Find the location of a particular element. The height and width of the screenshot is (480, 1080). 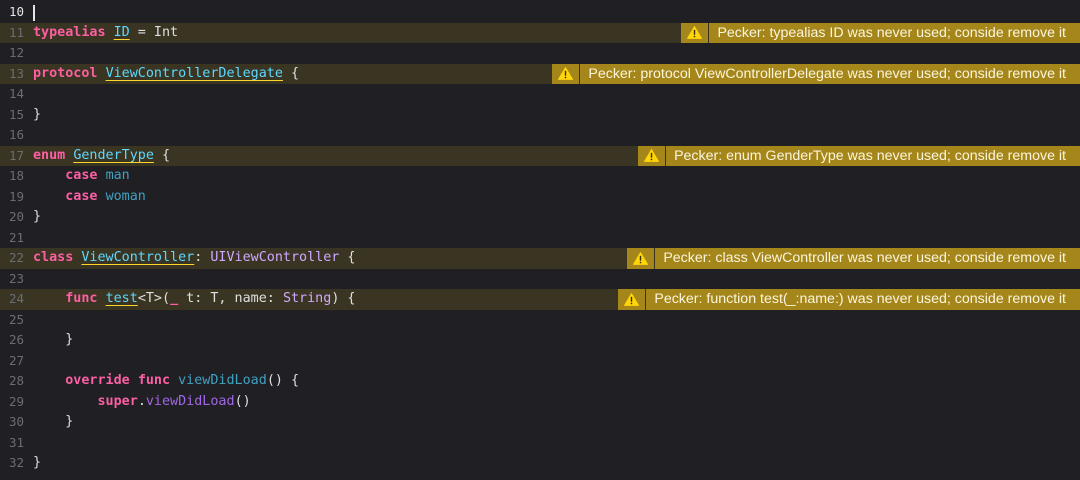

line-number: 22 is located at coordinates (16, 257).